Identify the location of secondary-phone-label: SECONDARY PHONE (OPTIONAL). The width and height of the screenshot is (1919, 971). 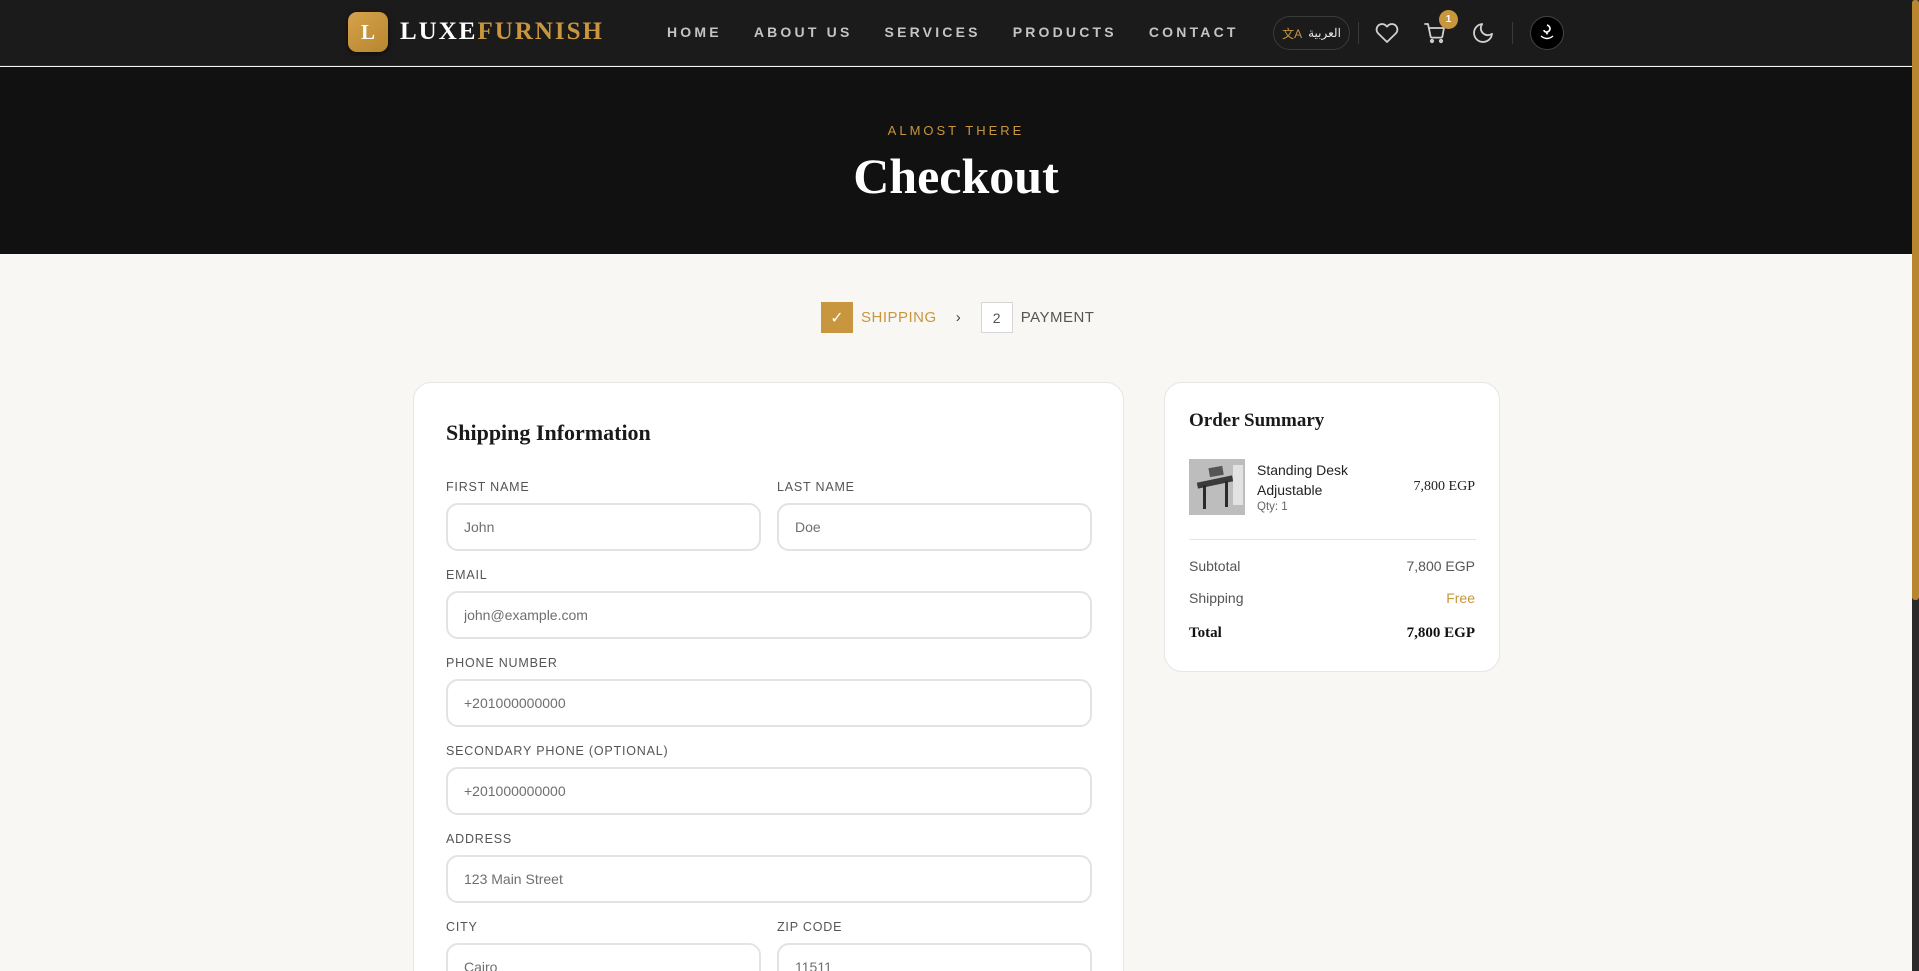
(557, 751).